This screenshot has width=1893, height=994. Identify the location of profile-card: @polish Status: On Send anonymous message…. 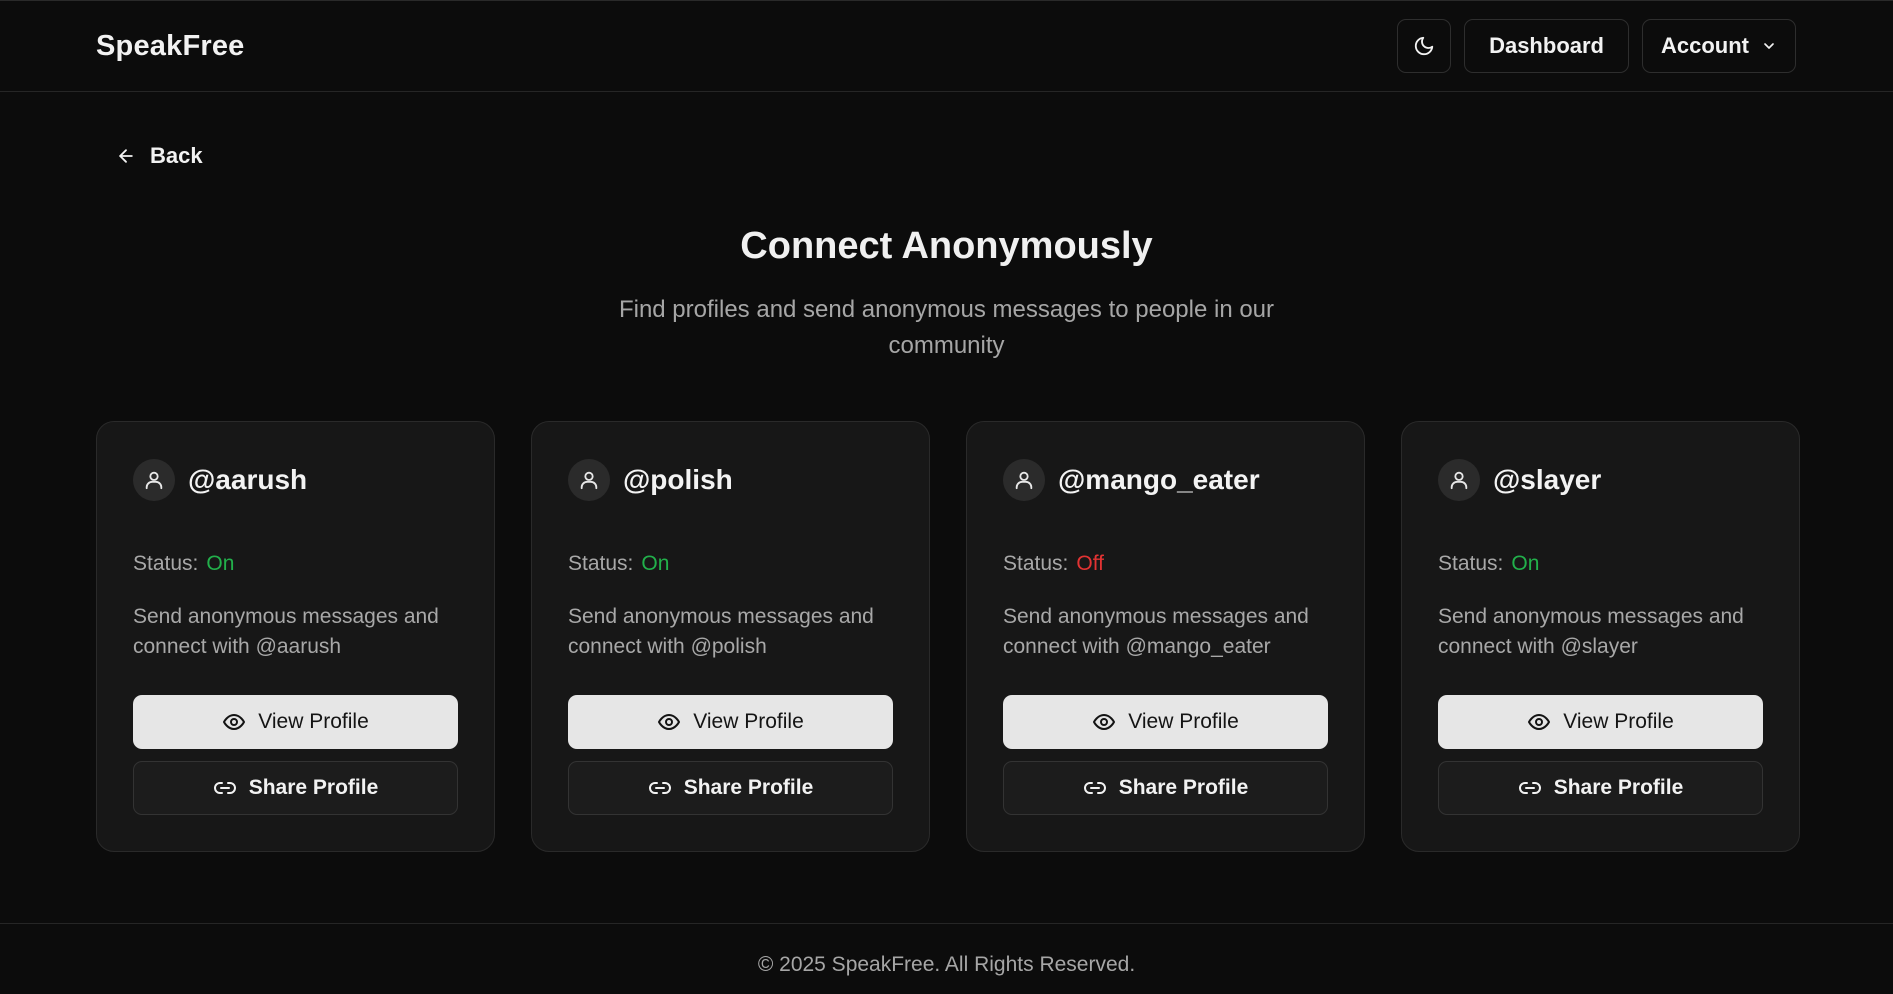
(730, 636).